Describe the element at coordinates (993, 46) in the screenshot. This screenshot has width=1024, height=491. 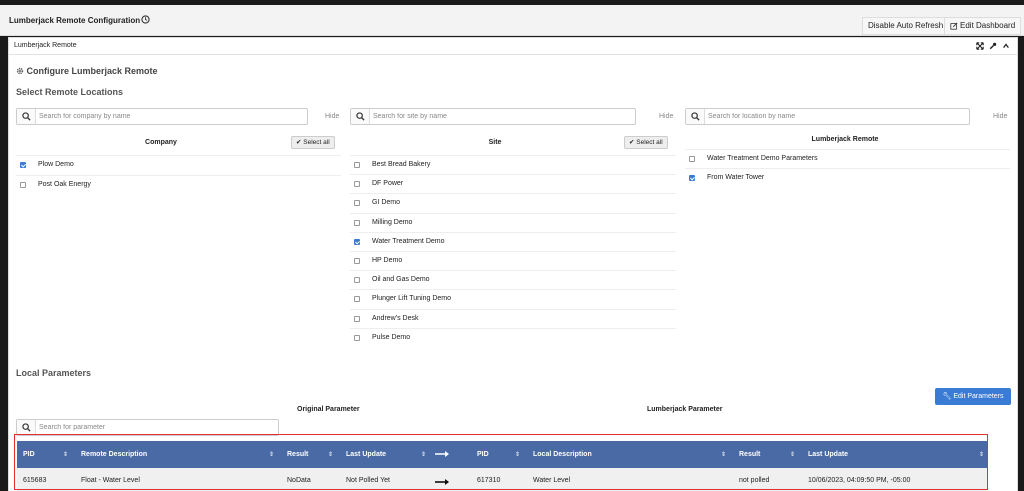
I see `wrench-icon` at that location.